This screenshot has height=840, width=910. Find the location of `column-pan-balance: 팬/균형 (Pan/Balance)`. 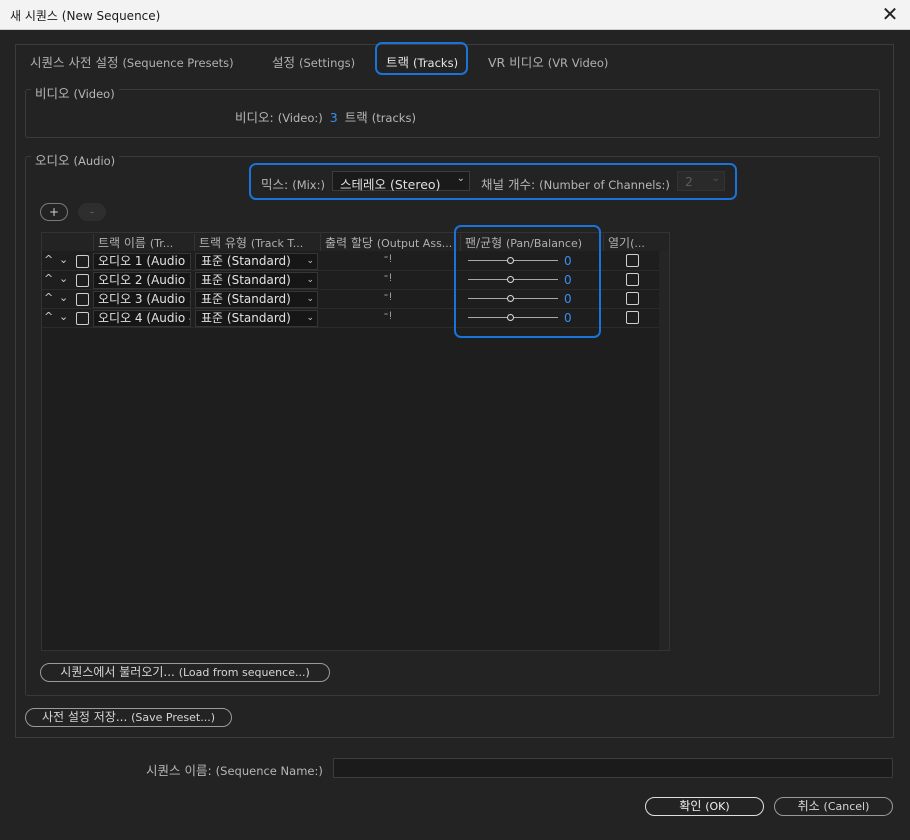

column-pan-balance: 팬/균형 (Pan/Balance) is located at coordinates (531, 242).